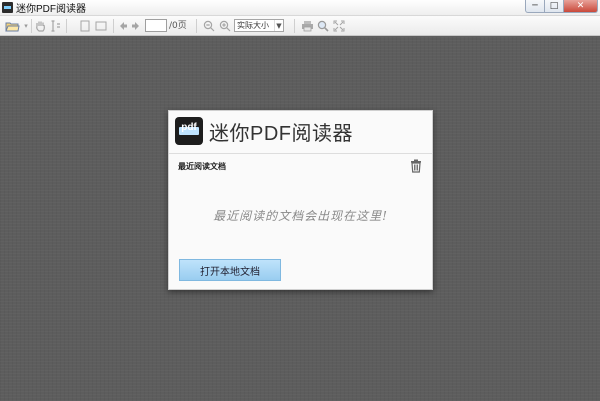  I want to click on close-button: ✕, so click(581, 6).